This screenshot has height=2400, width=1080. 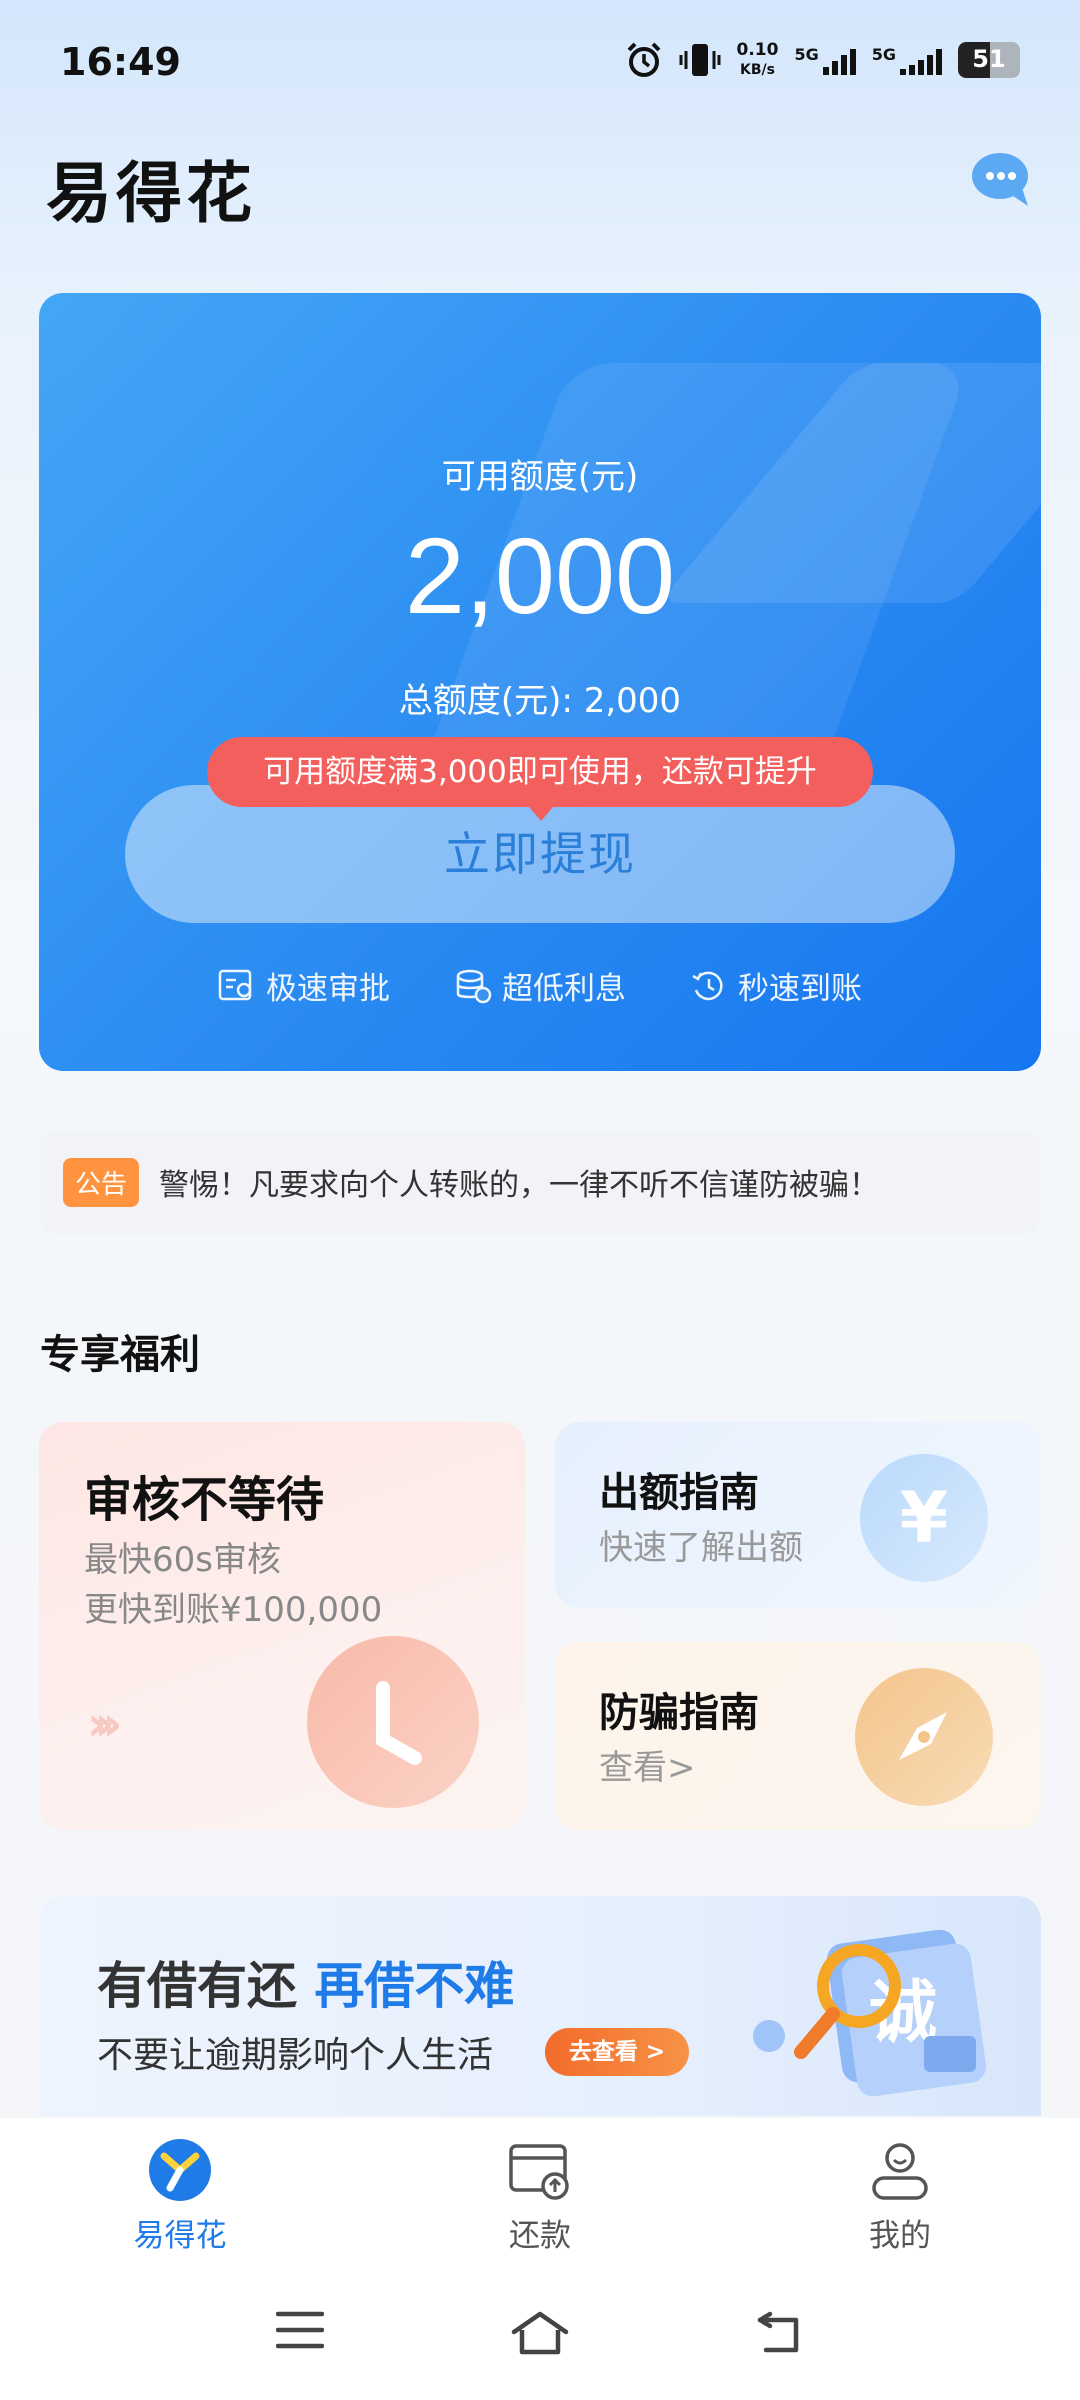 I want to click on benefits-title: 专享福利, so click(x=120, y=1355).